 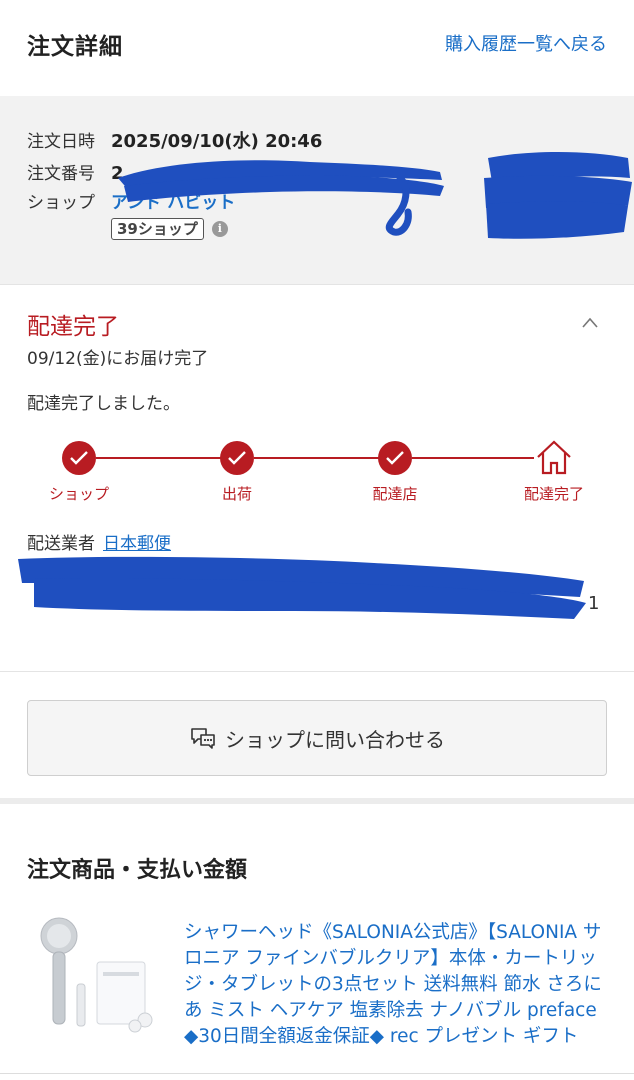 What do you see at coordinates (203, 738) in the screenshot?
I see `chat-bubbles-icon` at bounding box center [203, 738].